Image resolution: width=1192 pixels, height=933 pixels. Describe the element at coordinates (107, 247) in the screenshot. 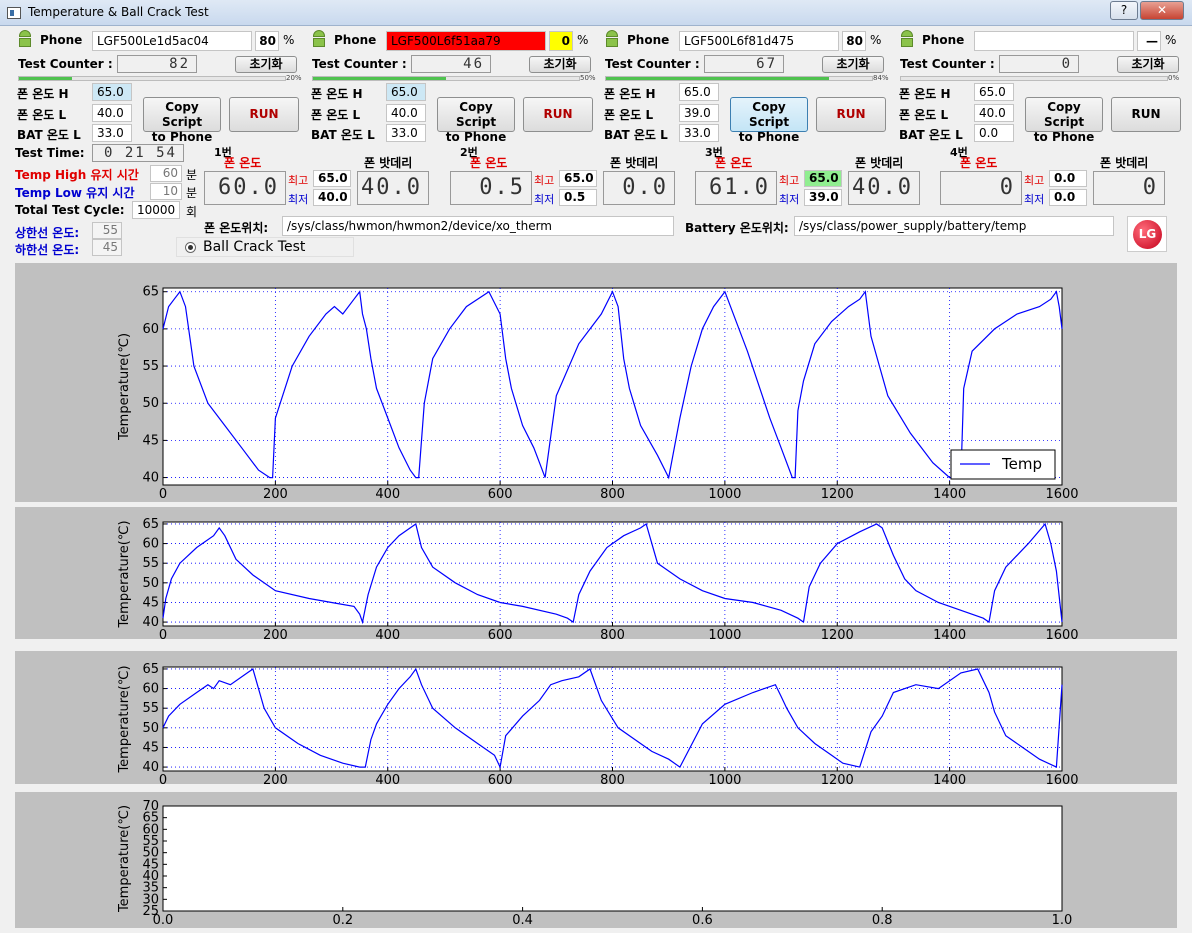

I see `lower-limit-input: 45` at that location.